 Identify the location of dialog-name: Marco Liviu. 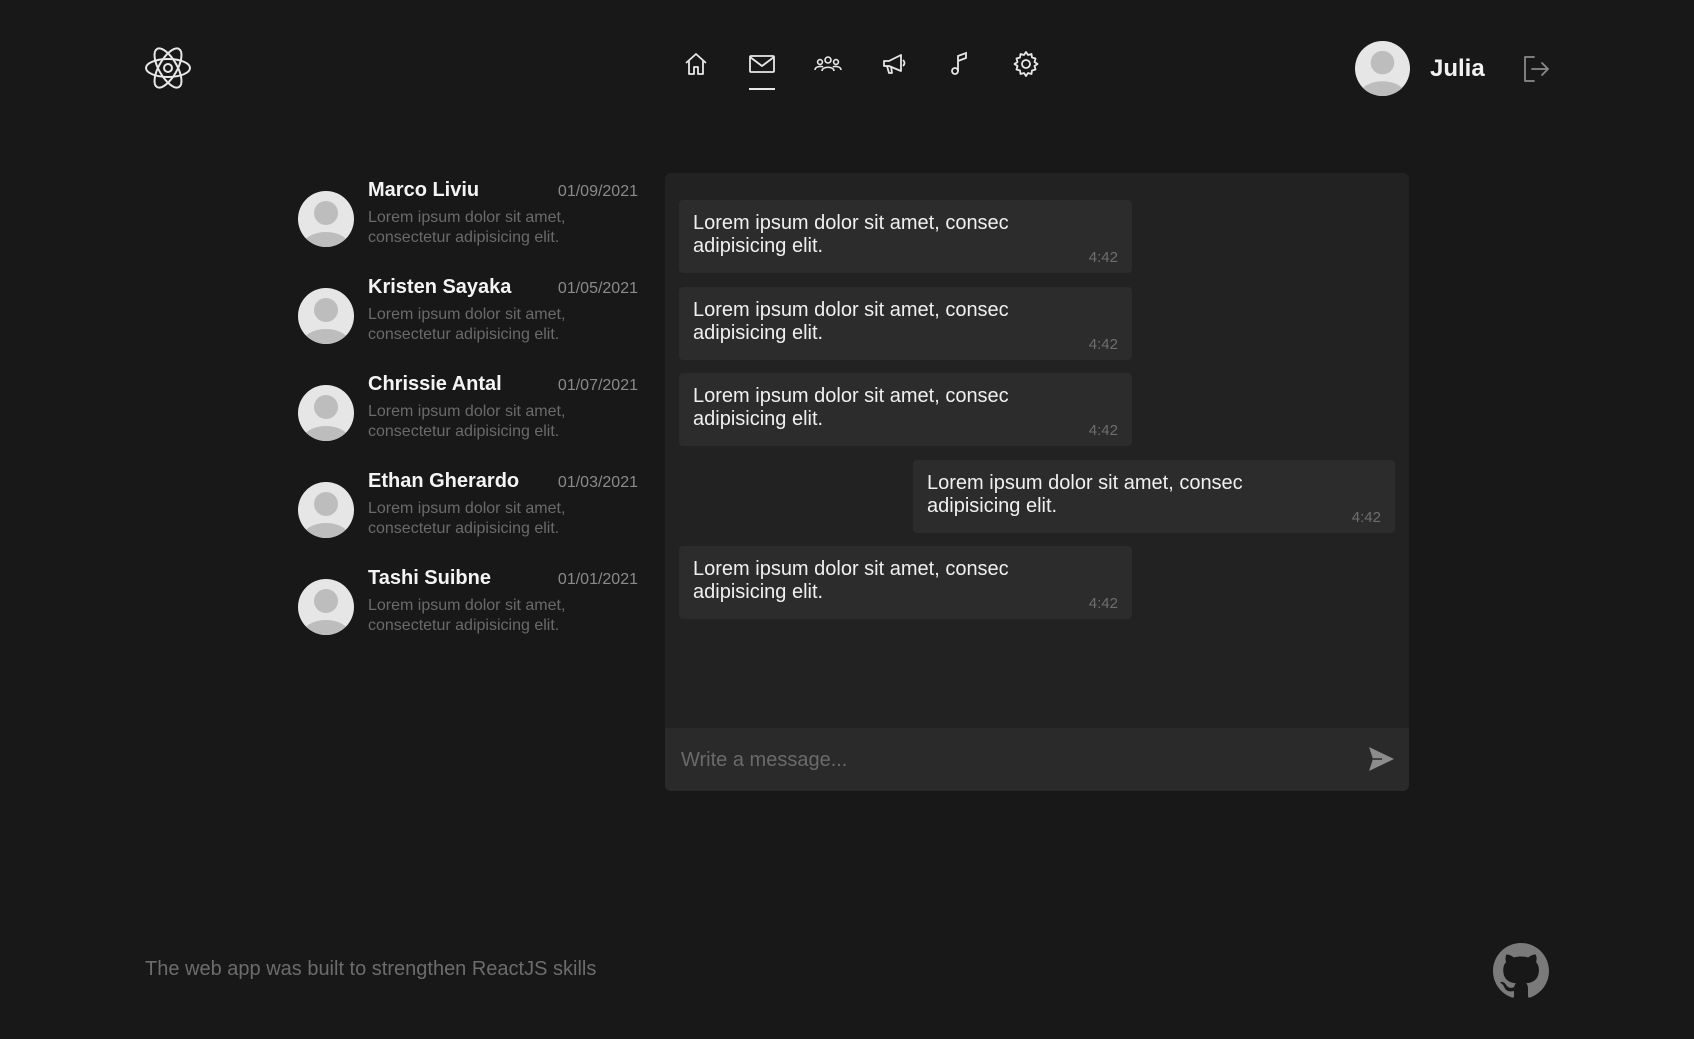
(424, 190).